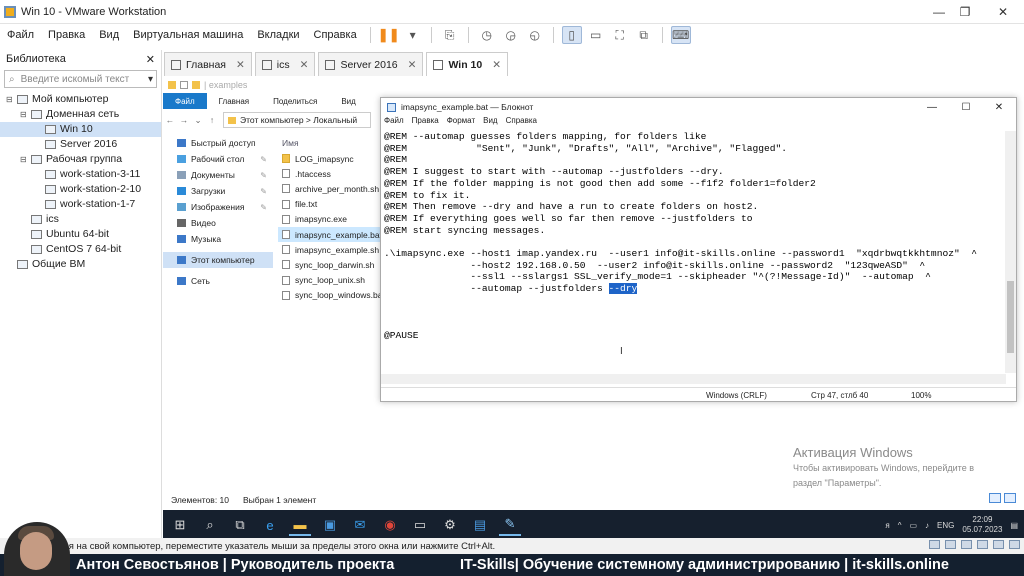 The height and width of the screenshot is (576, 1024). What do you see at coordinates (80, 219) in the screenshot?
I see `tree-node: ics` at bounding box center [80, 219].